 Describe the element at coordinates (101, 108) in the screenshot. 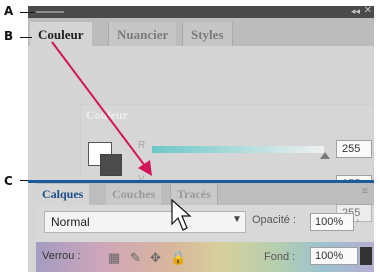

I see `drag-arrow` at that location.